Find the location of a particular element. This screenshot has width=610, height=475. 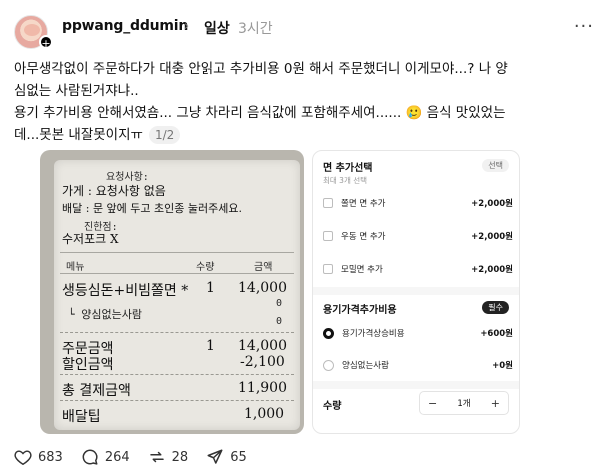

chevron-right-icon: › is located at coordinates (187, 26).